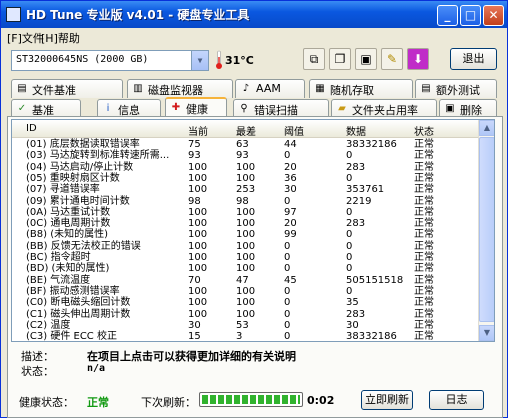 This screenshot has height=418, width=508. I want to click on cell-data: 353761, so click(365, 190).